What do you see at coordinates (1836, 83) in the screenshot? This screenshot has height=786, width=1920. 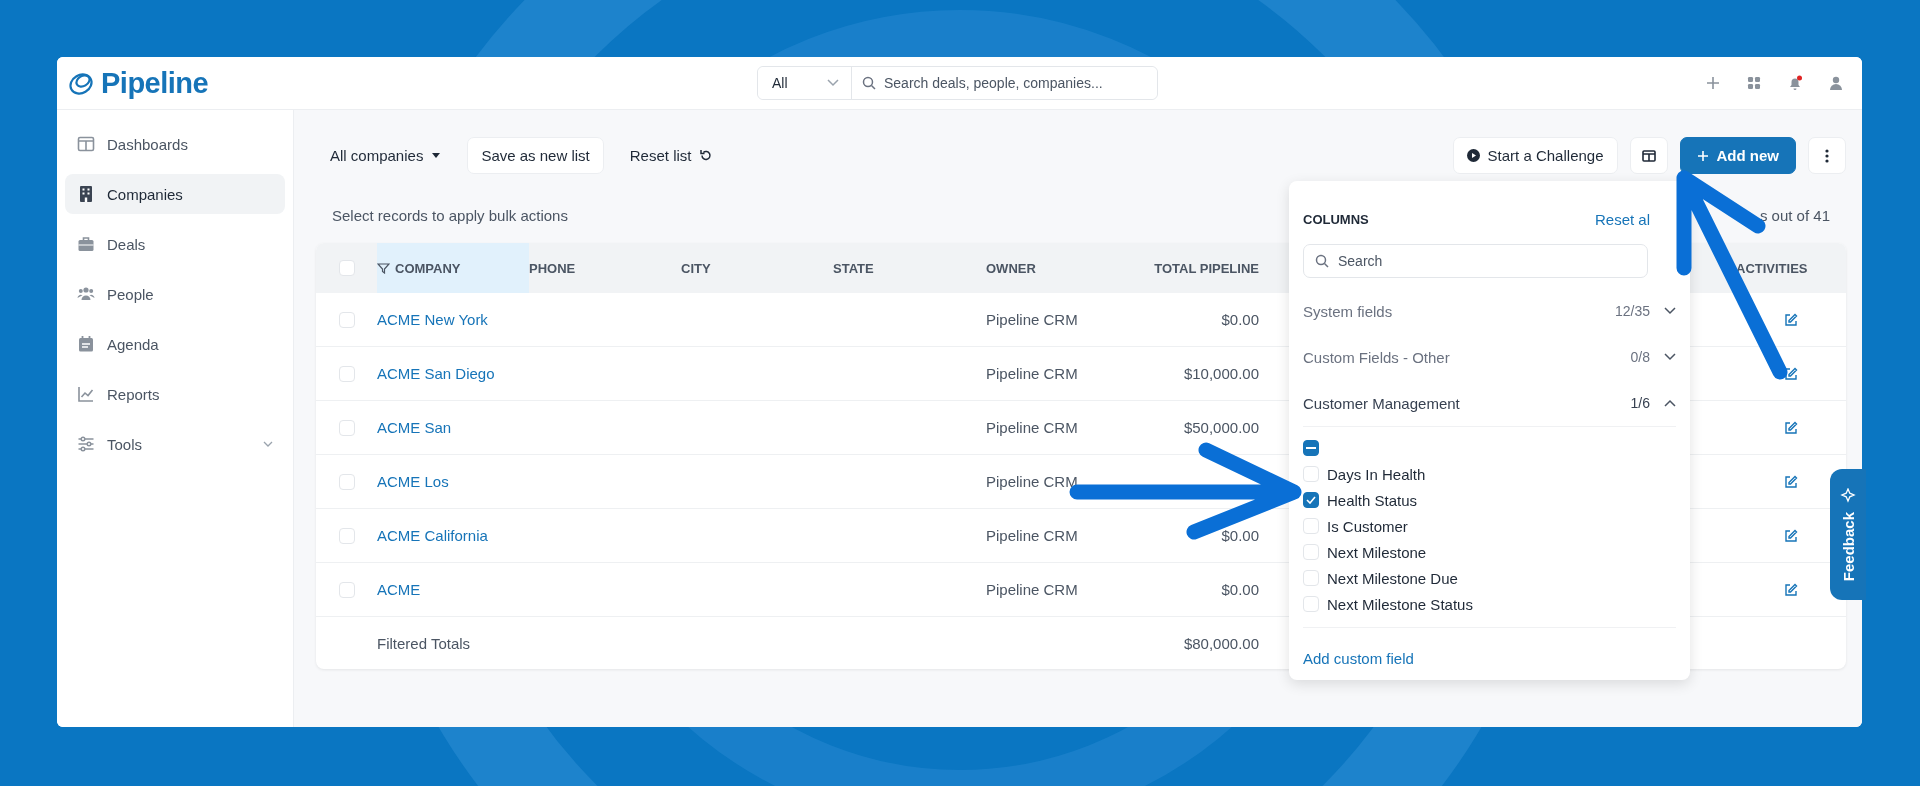 I see `user-icon` at bounding box center [1836, 83].